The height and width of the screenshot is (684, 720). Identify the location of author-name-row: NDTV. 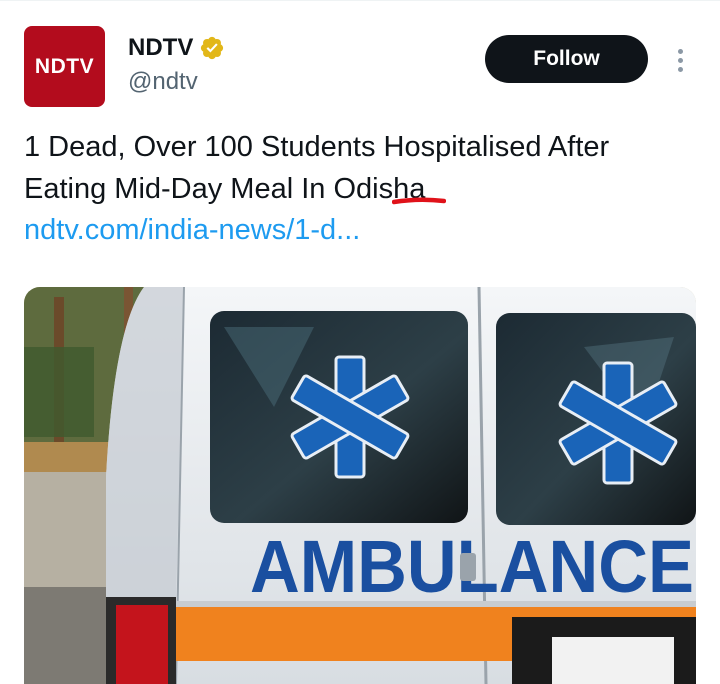
(176, 48).